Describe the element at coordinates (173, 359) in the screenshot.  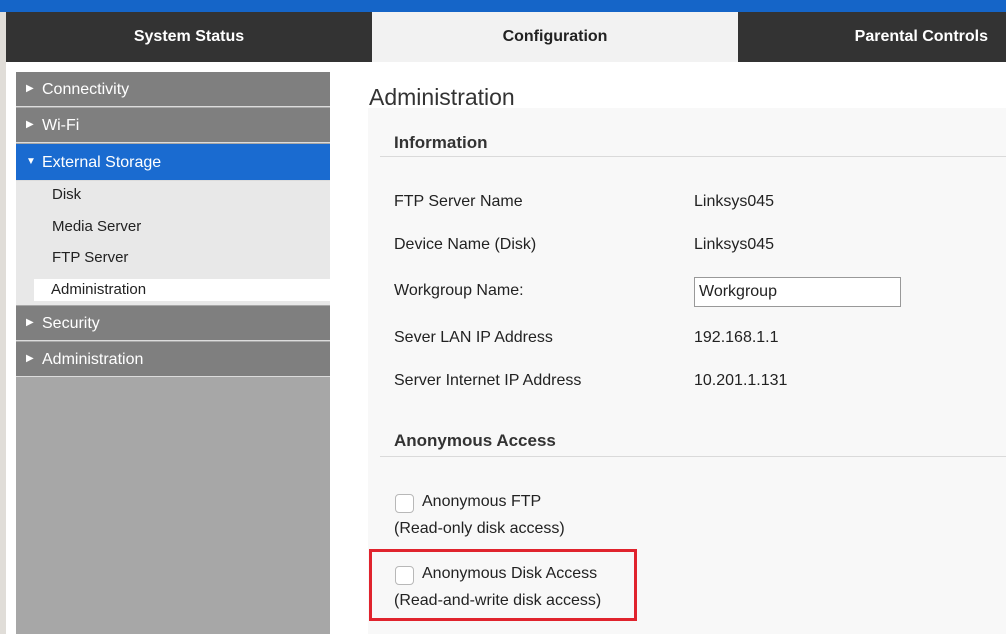
I see `sidebar-item-administration: ▶ Administration` at that location.